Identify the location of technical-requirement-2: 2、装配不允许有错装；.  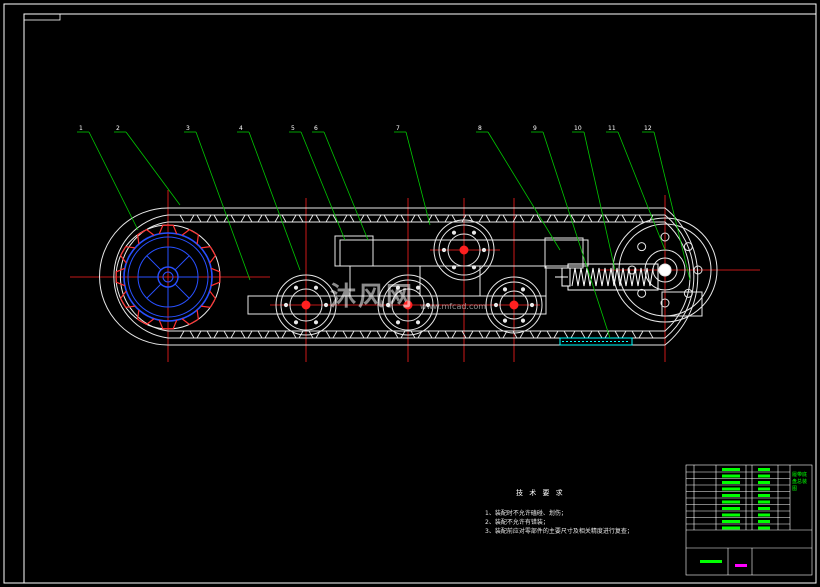
(517, 522).